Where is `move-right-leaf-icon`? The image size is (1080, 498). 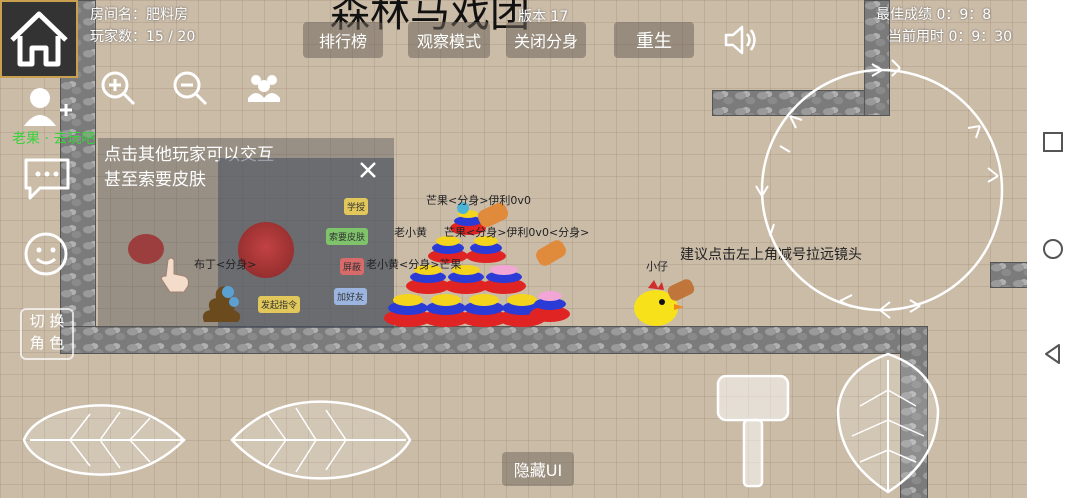
move-right-leaf-icon is located at coordinates (321, 438).